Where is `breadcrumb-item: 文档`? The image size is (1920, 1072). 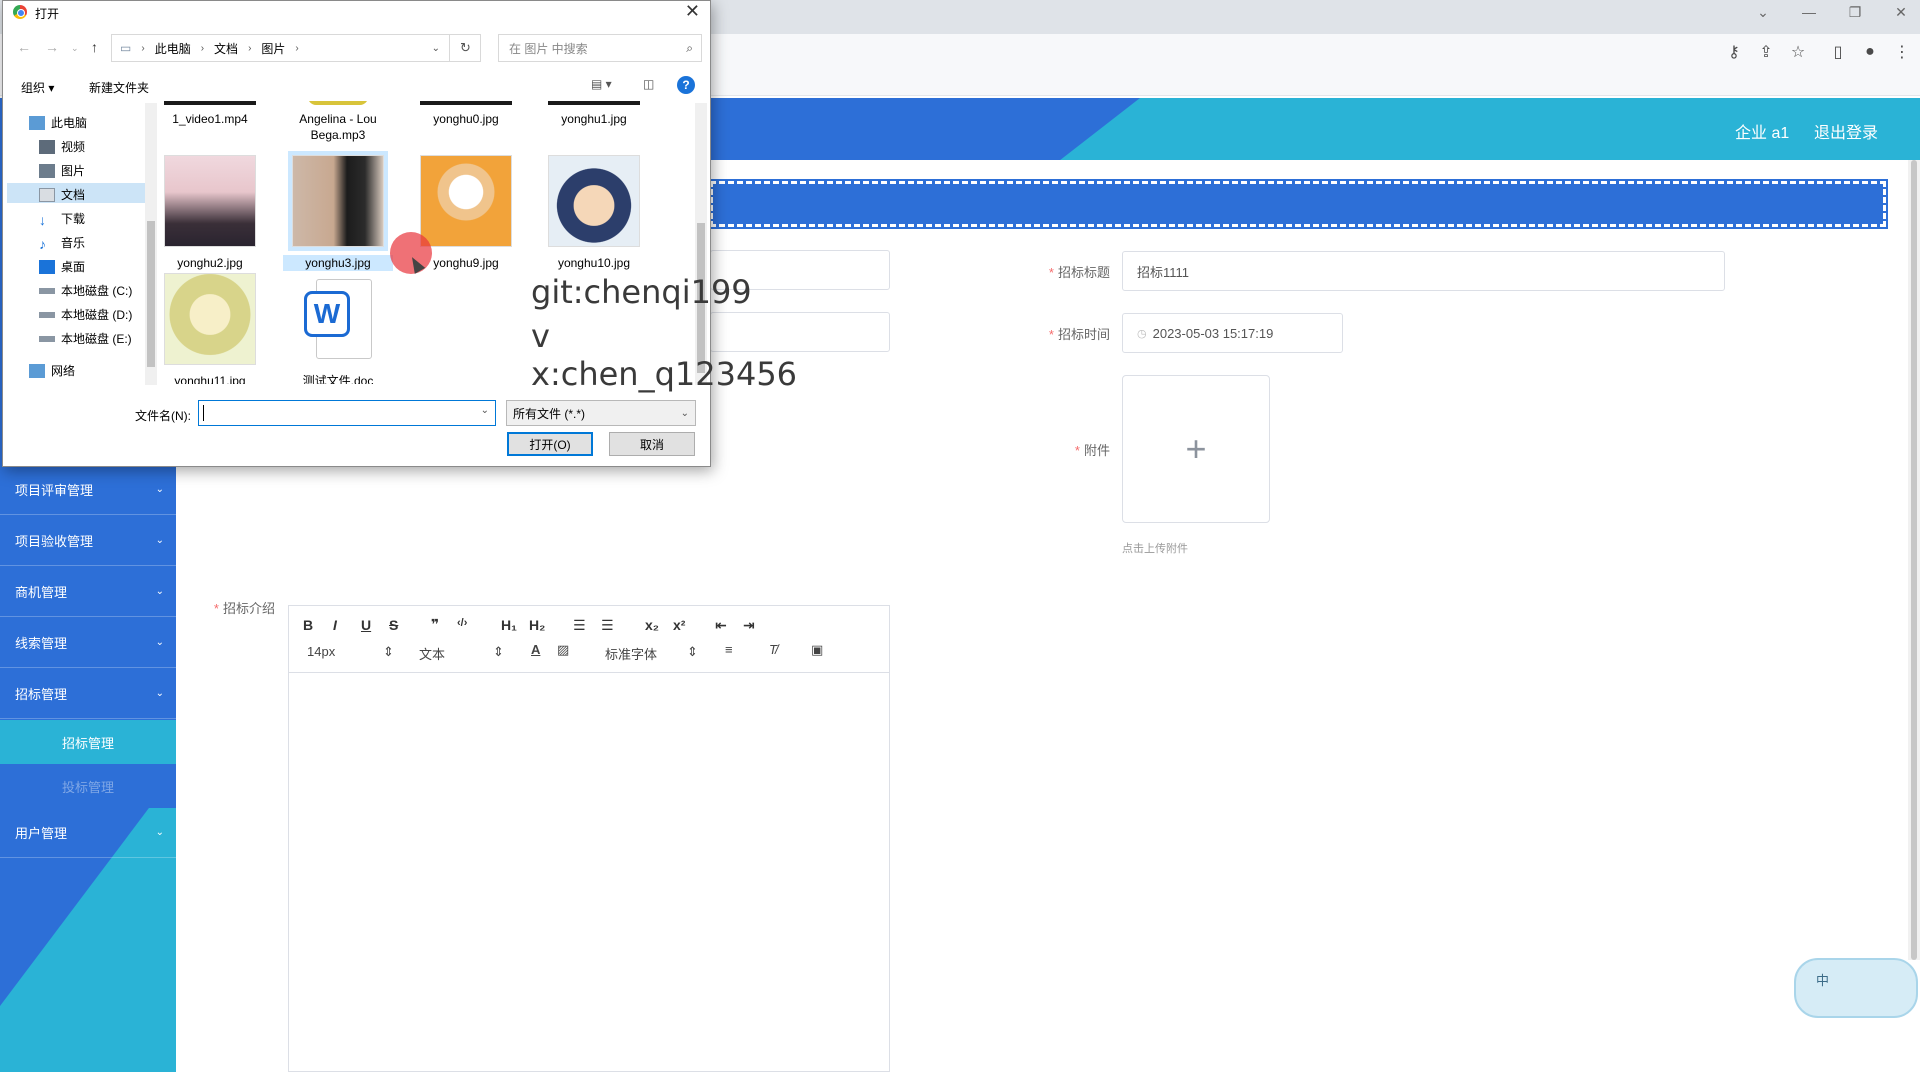
breadcrumb-item: 文档 is located at coordinates (226, 48).